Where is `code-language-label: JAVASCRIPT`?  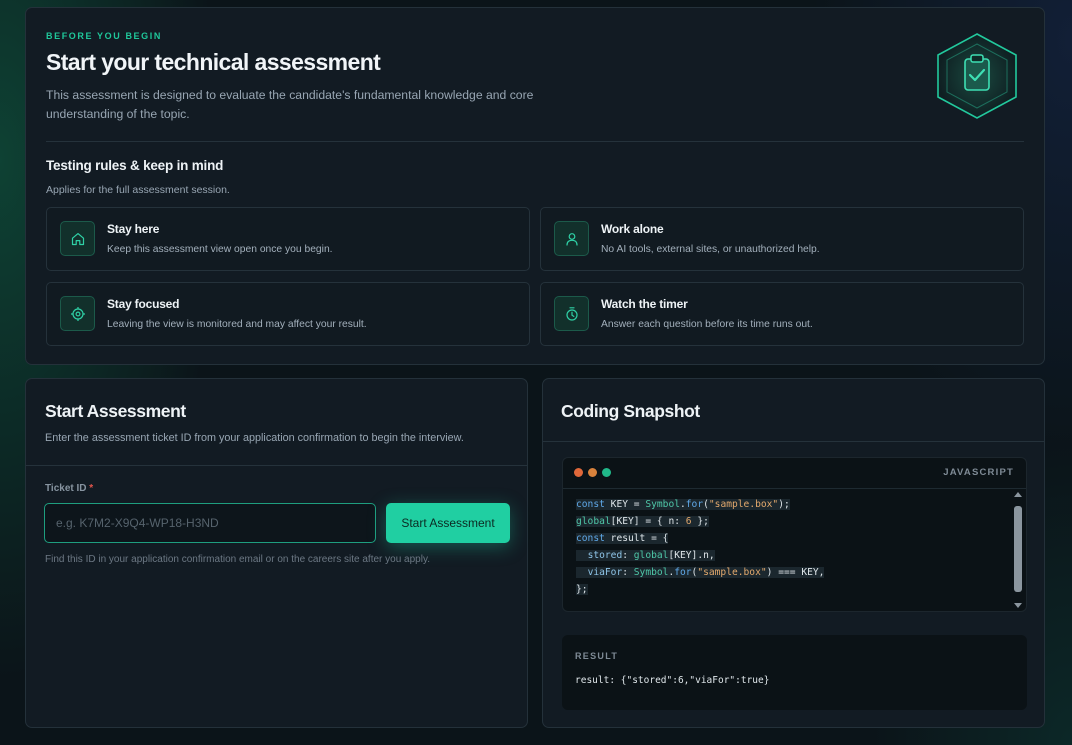 code-language-label: JAVASCRIPT is located at coordinates (978, 472).